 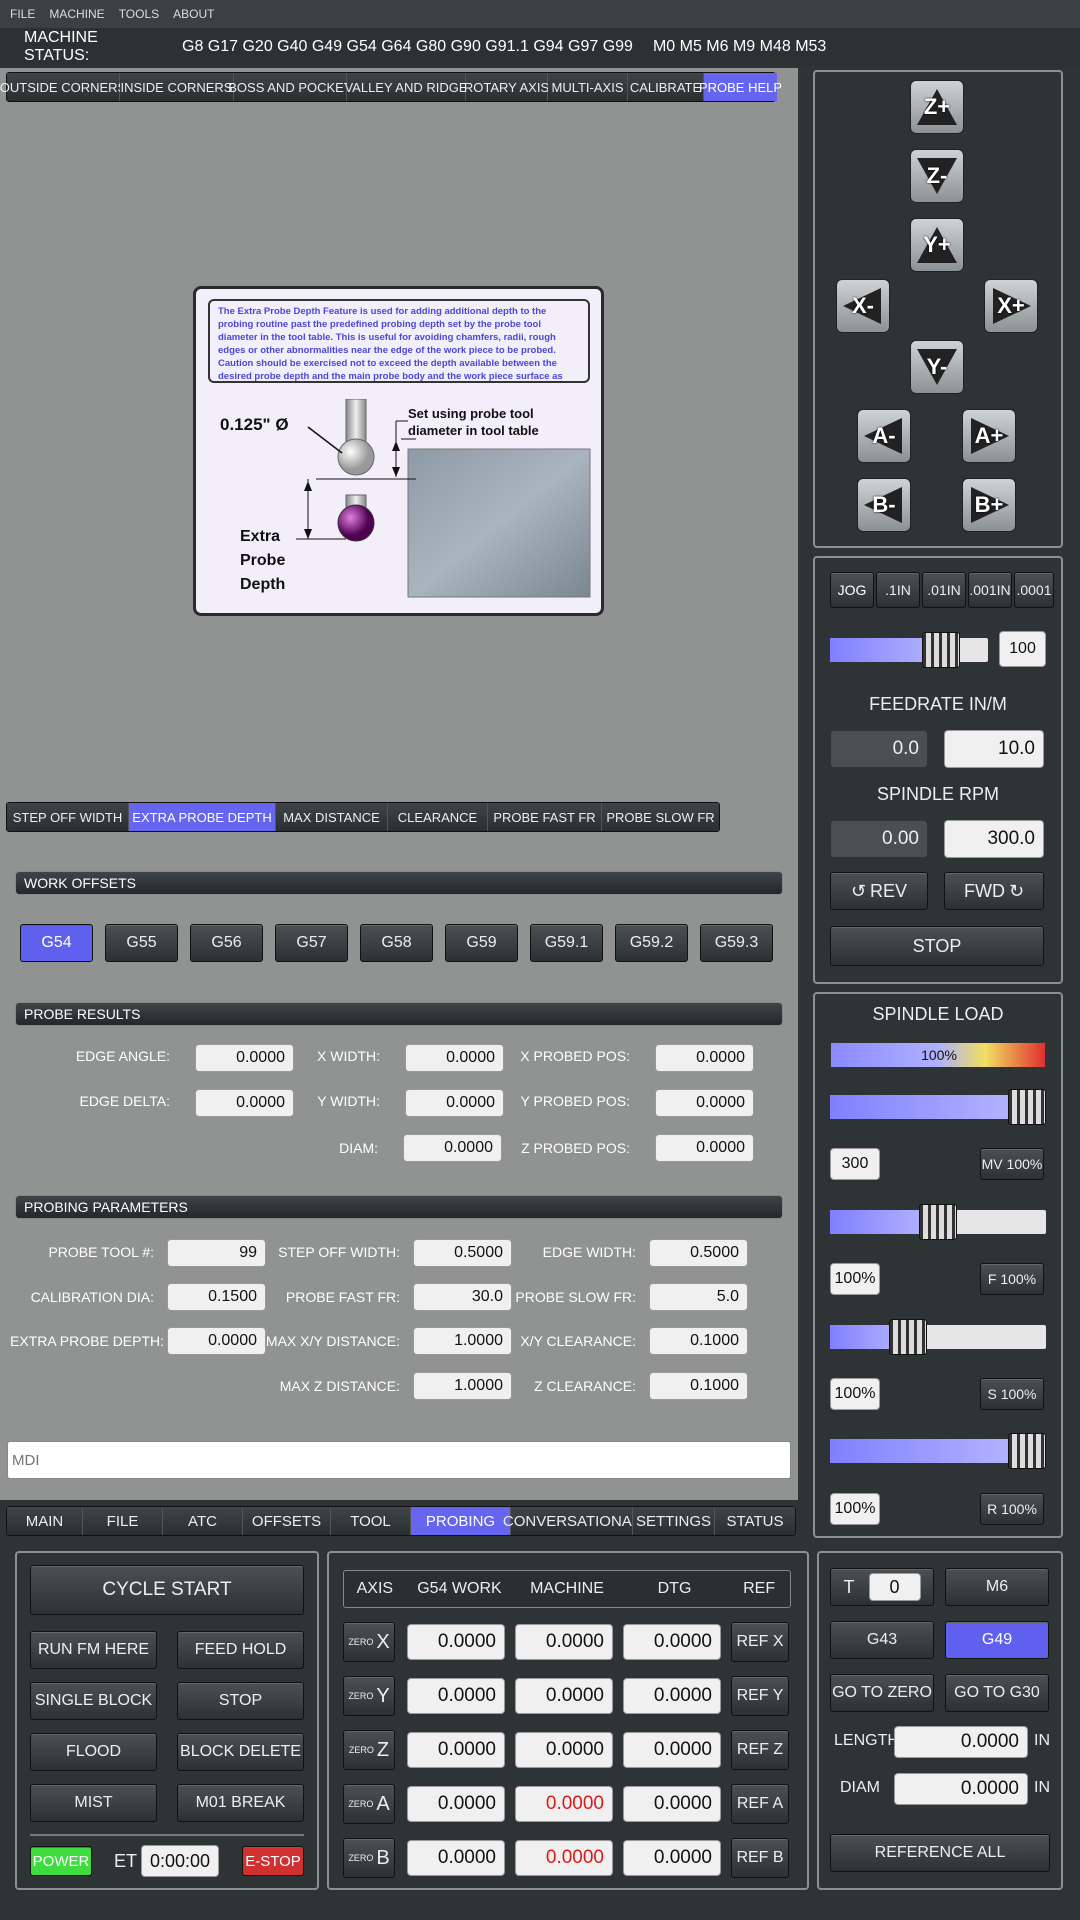 I want to click on spindle-override-handle, so click(x=907, y=1337).